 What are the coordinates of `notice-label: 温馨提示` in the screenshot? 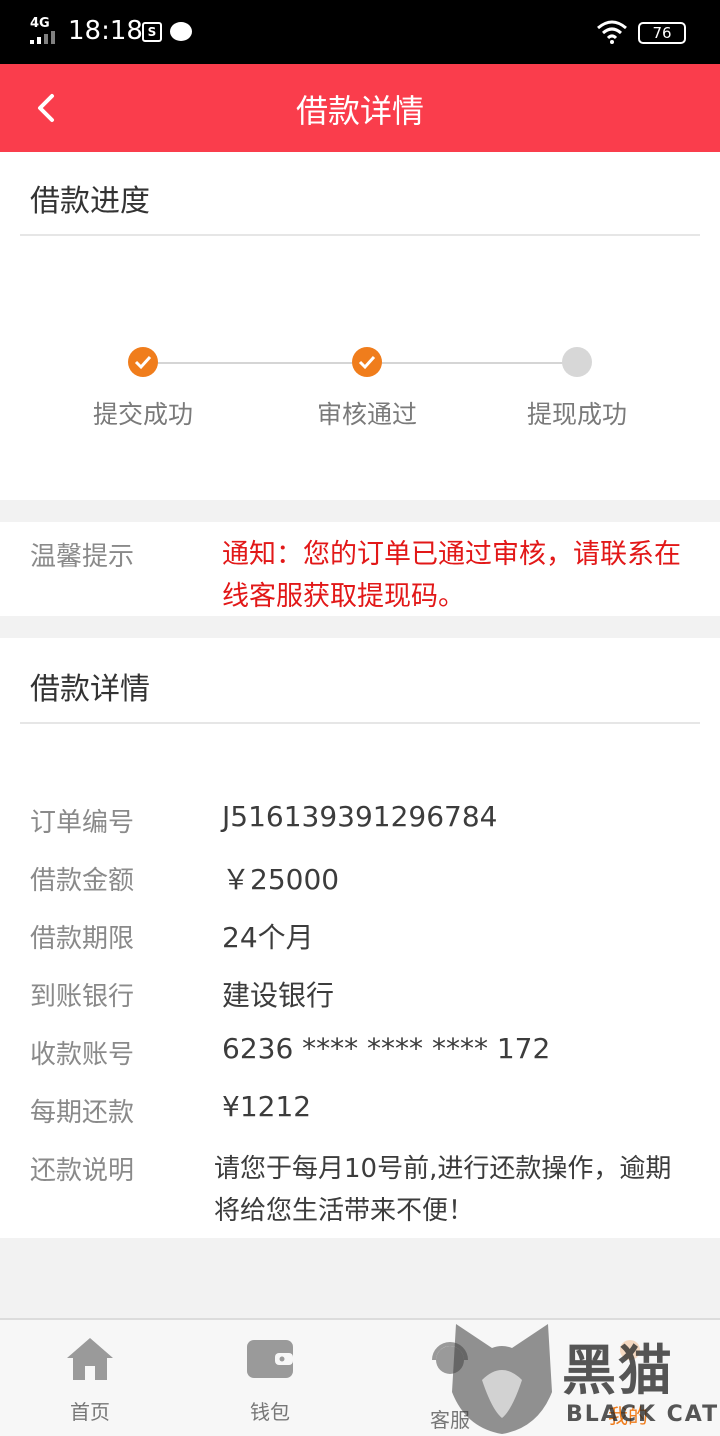 It's located at (82, 557).